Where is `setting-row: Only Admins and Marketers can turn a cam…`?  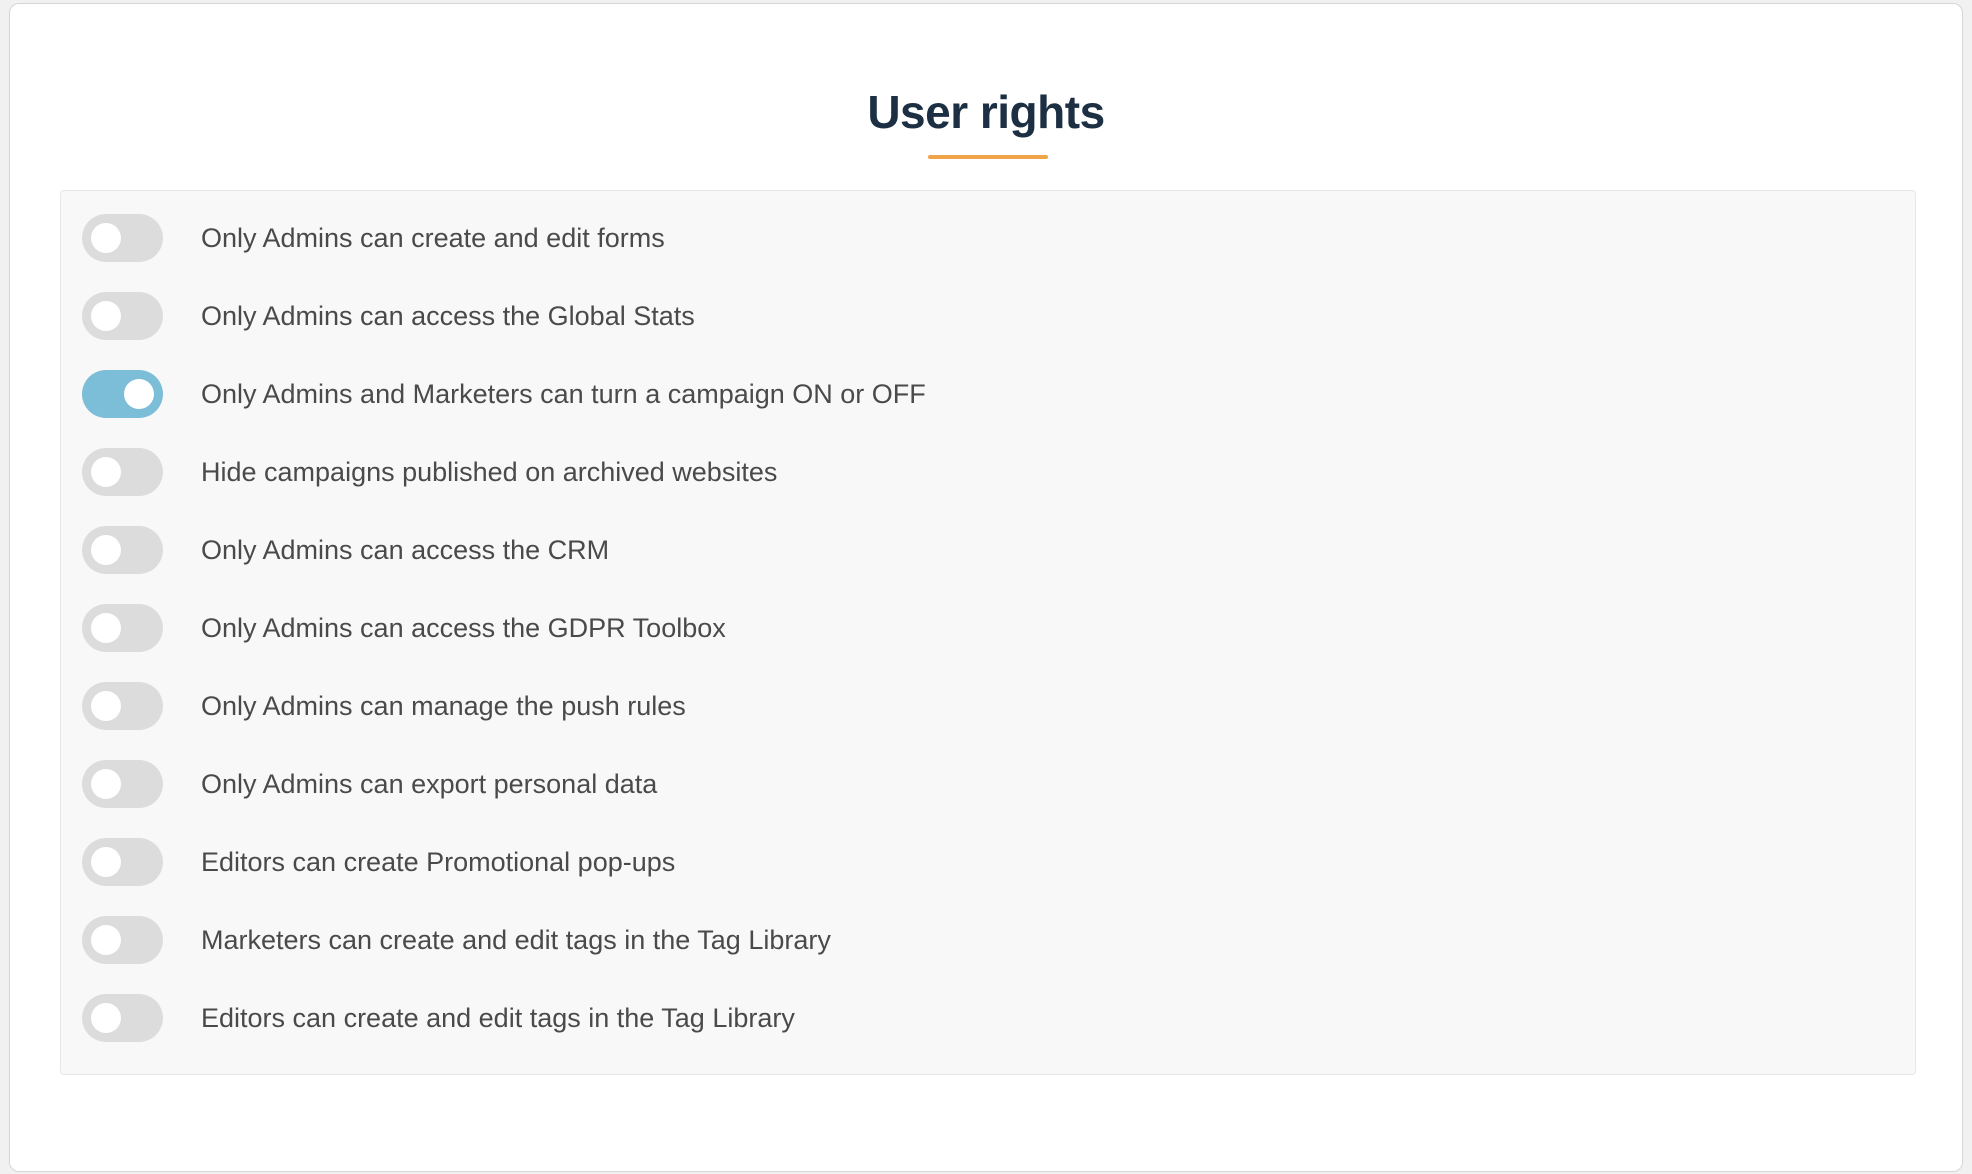 setting-row: Only Admins and Marketers can turn a cam… is located at coordinates (988, 394).